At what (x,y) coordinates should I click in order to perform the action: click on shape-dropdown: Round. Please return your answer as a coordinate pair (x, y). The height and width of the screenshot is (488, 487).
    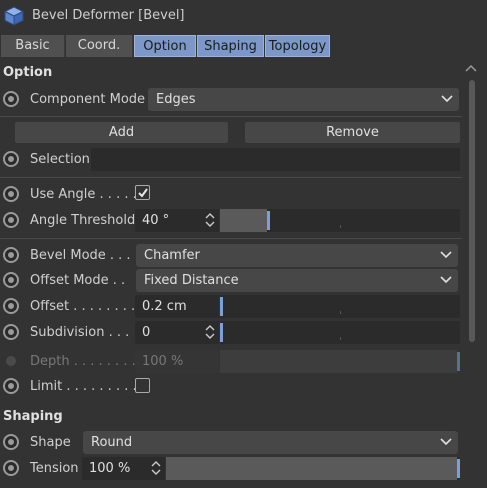
    Looking at the image, I should click on (270, 442).